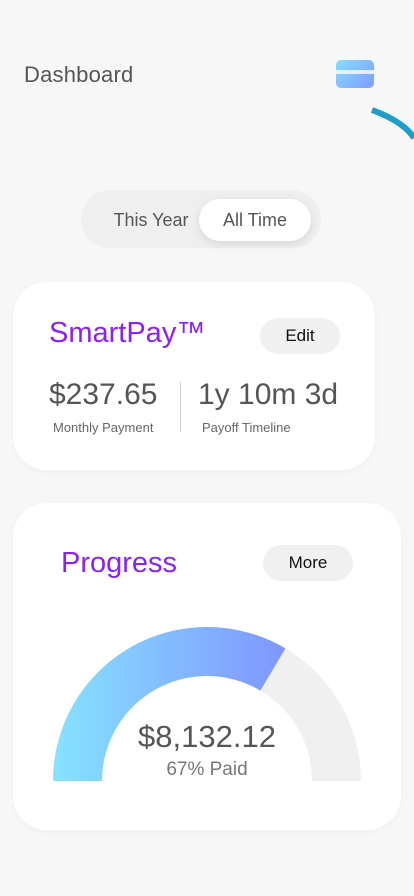  Describe the element at coordinates (103, 427) in the screenshot. I see `monthly-payment-label: Monthly Payment` at that location.